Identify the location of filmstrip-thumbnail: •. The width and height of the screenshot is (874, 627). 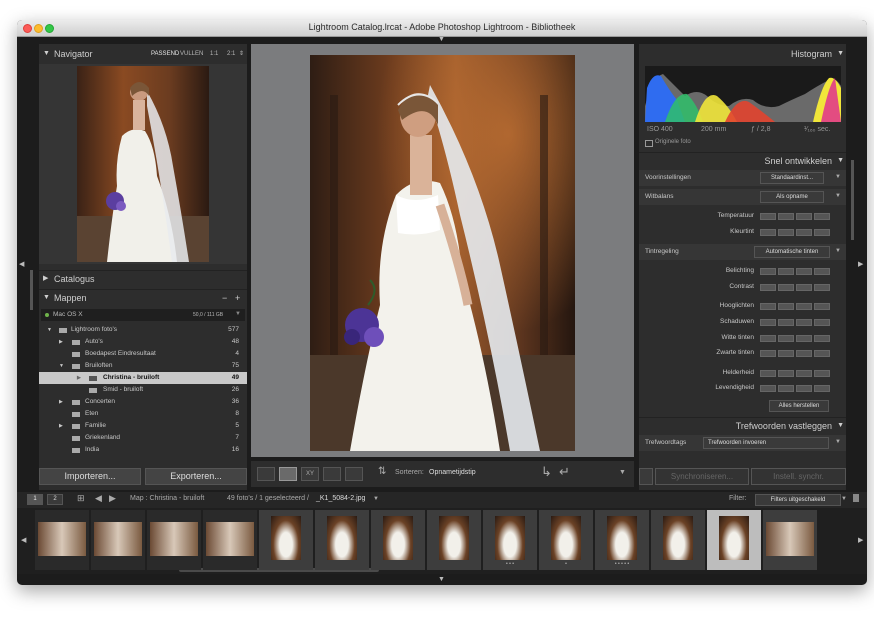
(566, 540).